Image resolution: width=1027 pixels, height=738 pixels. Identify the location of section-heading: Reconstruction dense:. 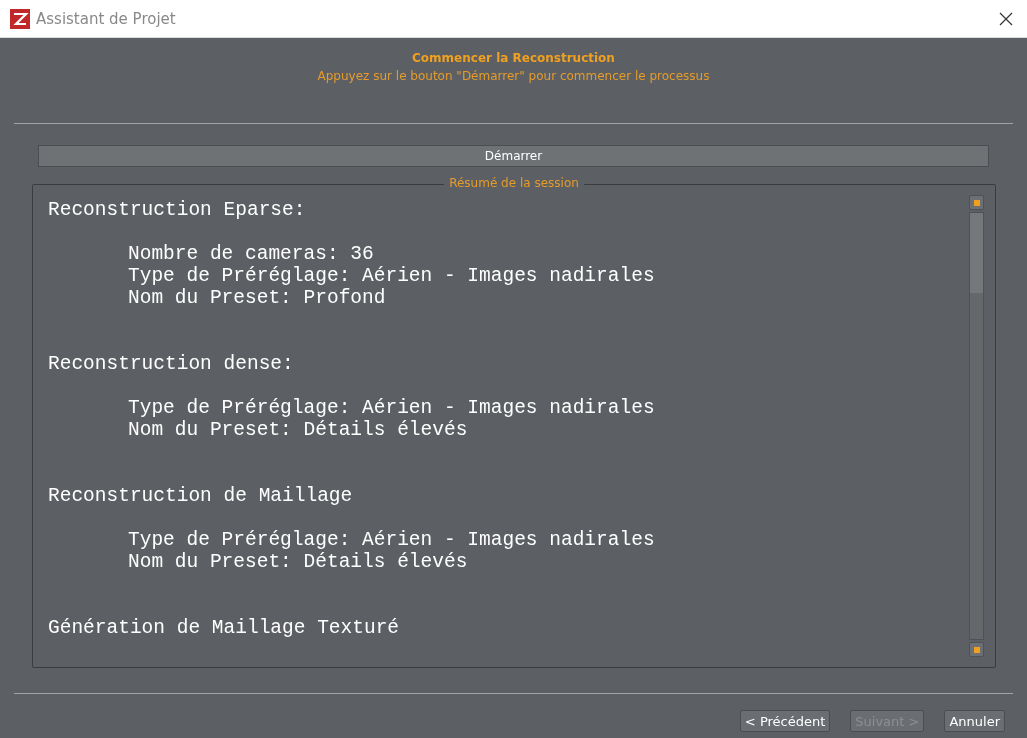
(171, 364).